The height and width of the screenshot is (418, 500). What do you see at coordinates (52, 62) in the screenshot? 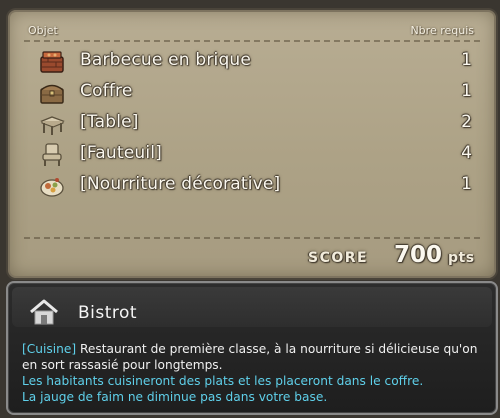
I see `brick-barbecue-icon` at bounding box center [52, 62].